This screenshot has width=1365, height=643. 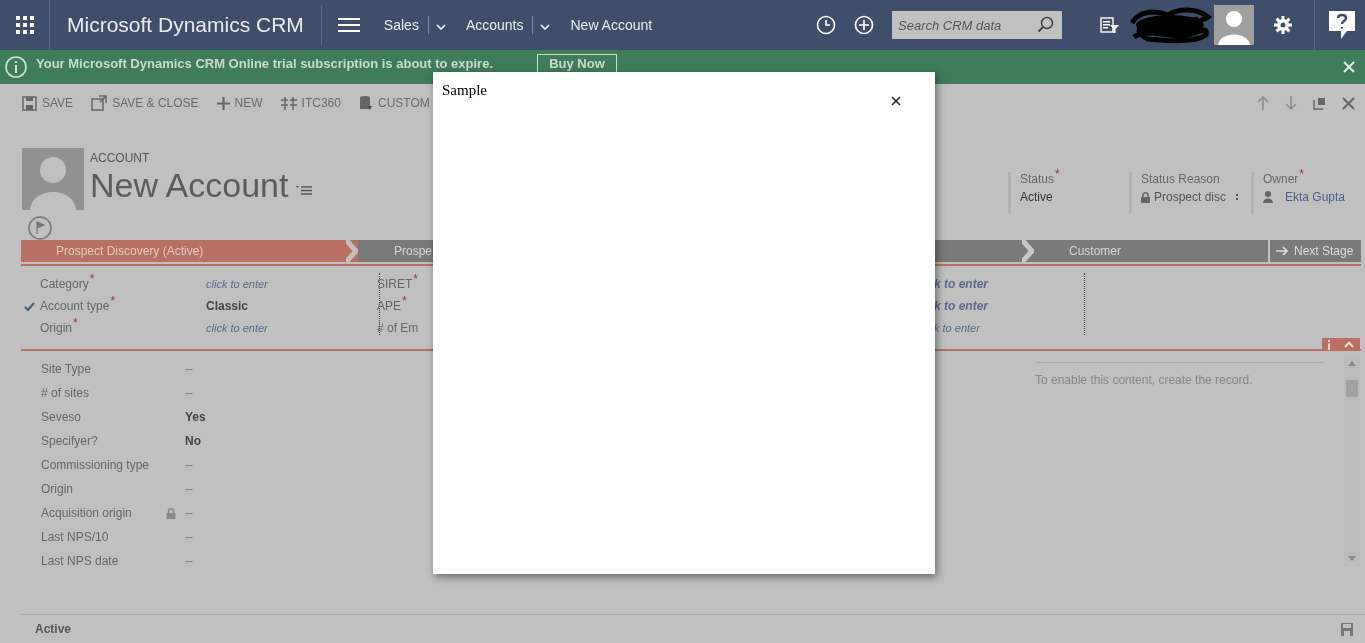 What do you see at coordinates (1352, 388) in the screenshot?
I see `scrollbar-thumb` at bounding box center [1352, 388].